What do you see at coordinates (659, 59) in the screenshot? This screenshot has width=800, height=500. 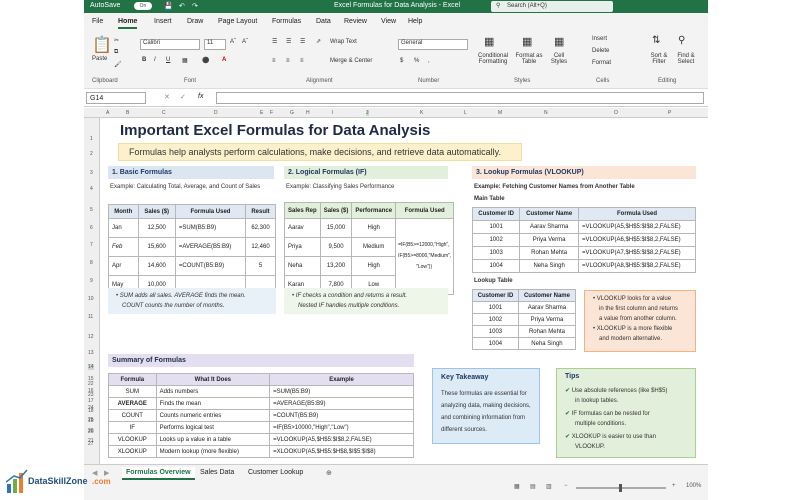 I see `sort-filter-button: Sort & Filter` at bounding box center [659, 59].